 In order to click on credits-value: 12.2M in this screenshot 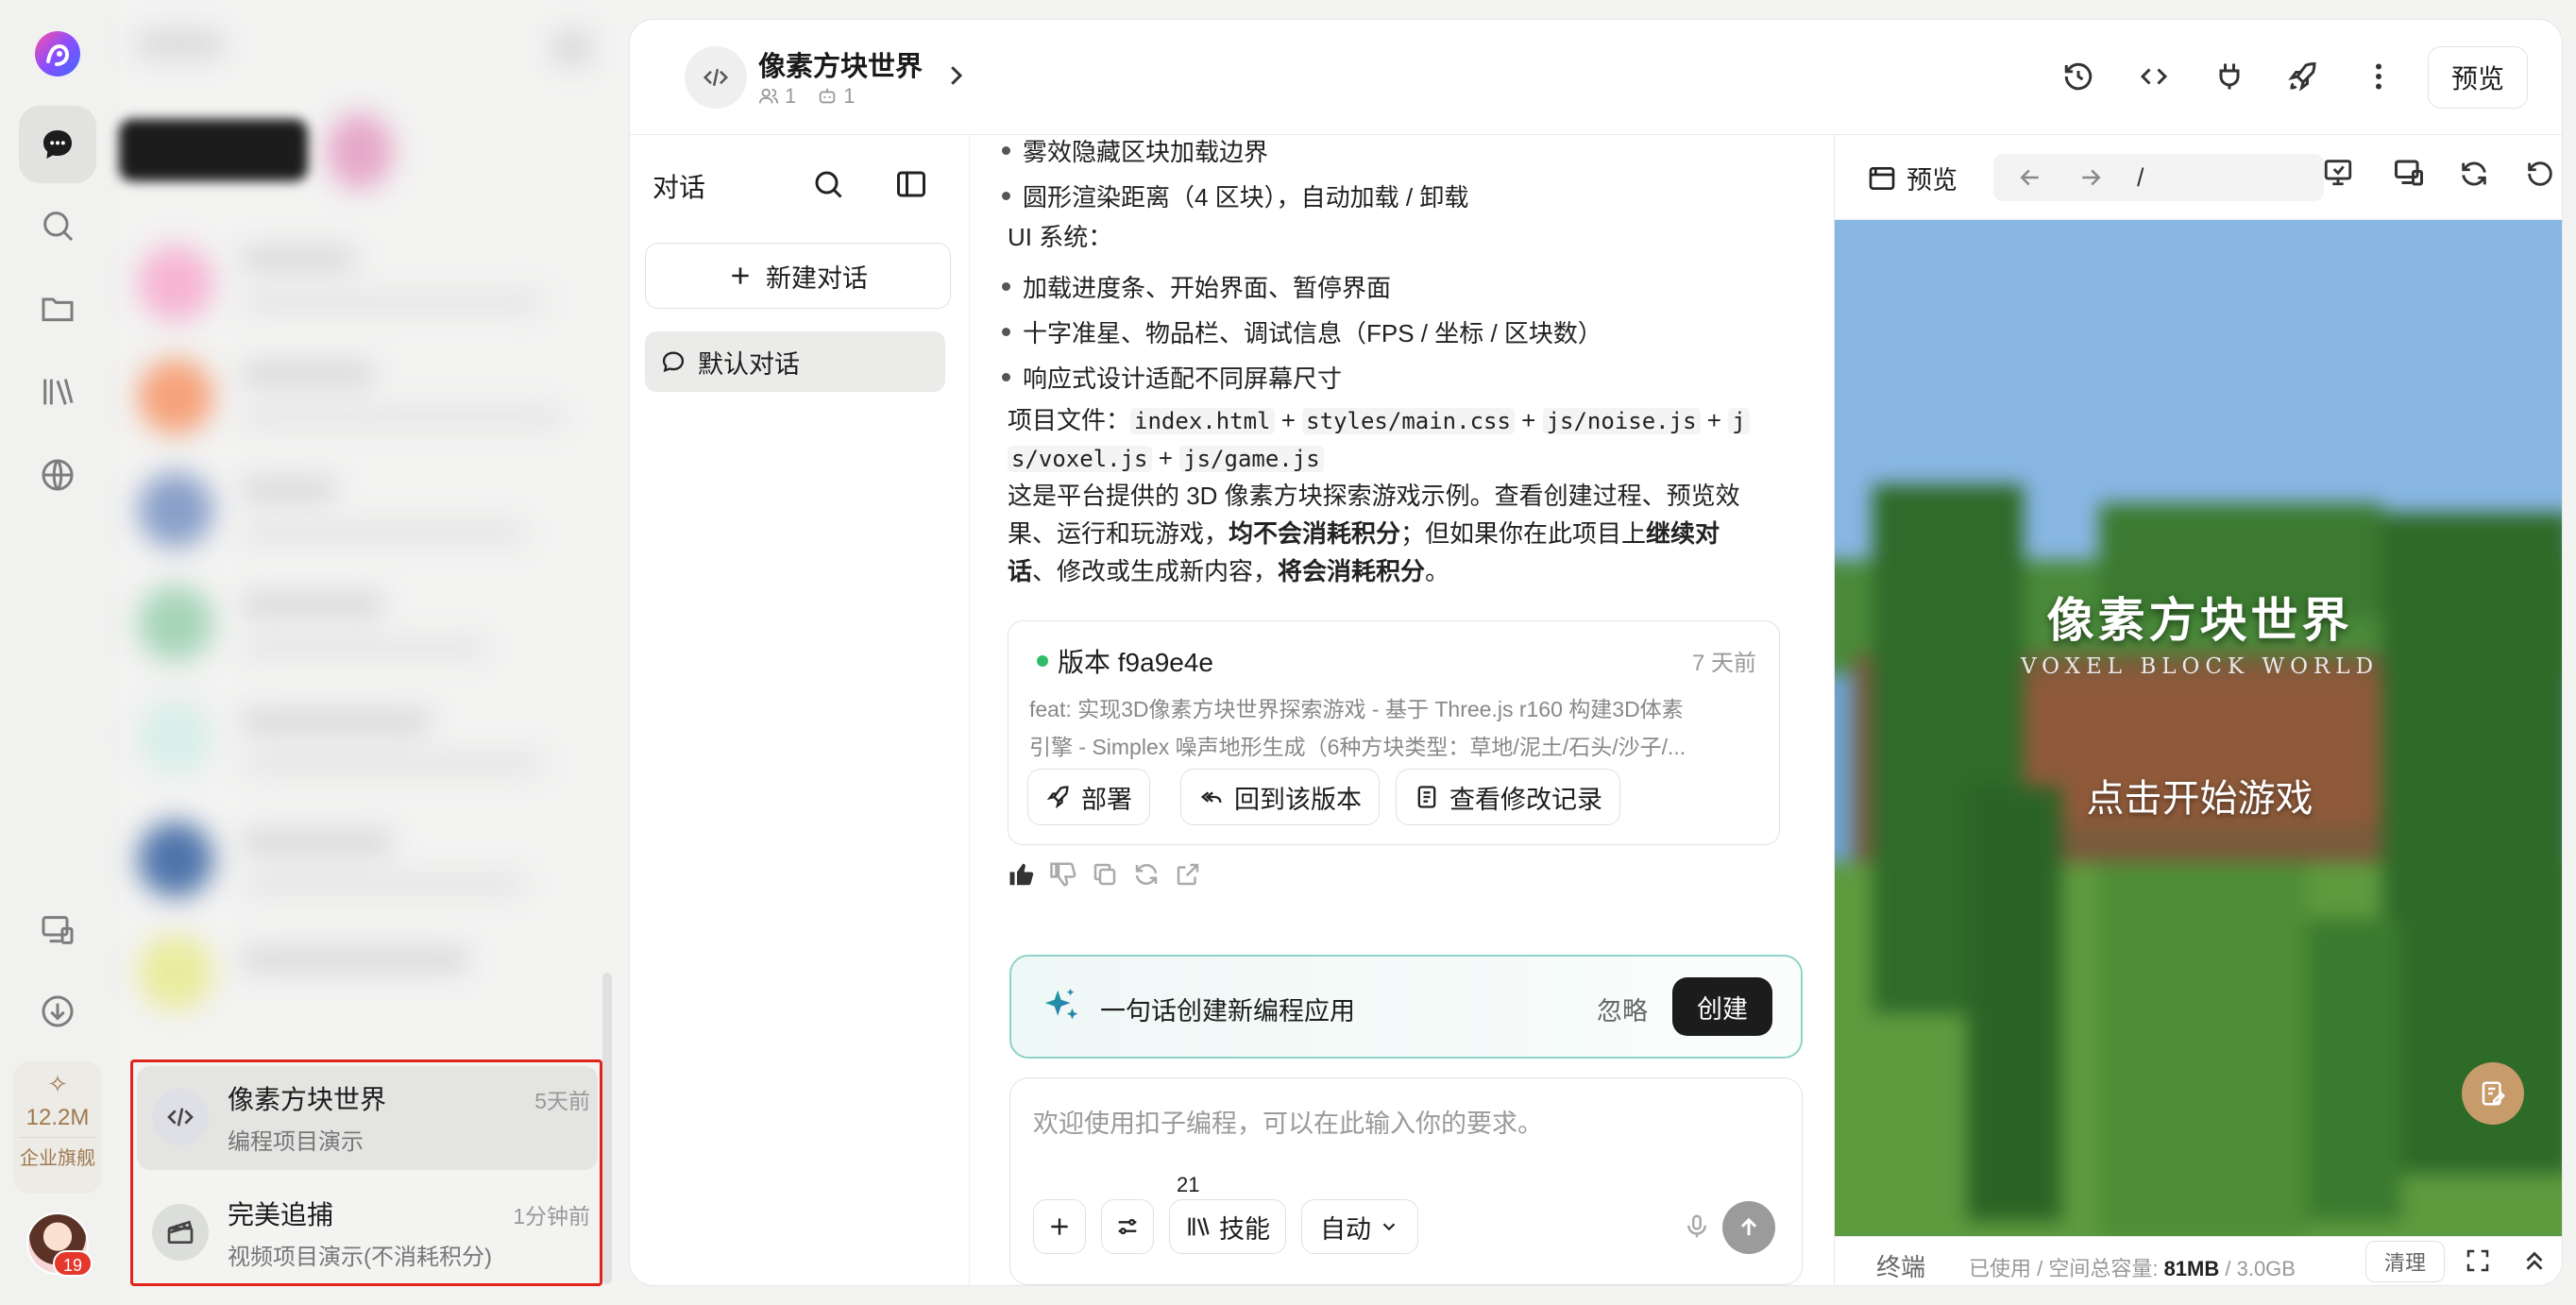, I will do `click(57, 1117)`.